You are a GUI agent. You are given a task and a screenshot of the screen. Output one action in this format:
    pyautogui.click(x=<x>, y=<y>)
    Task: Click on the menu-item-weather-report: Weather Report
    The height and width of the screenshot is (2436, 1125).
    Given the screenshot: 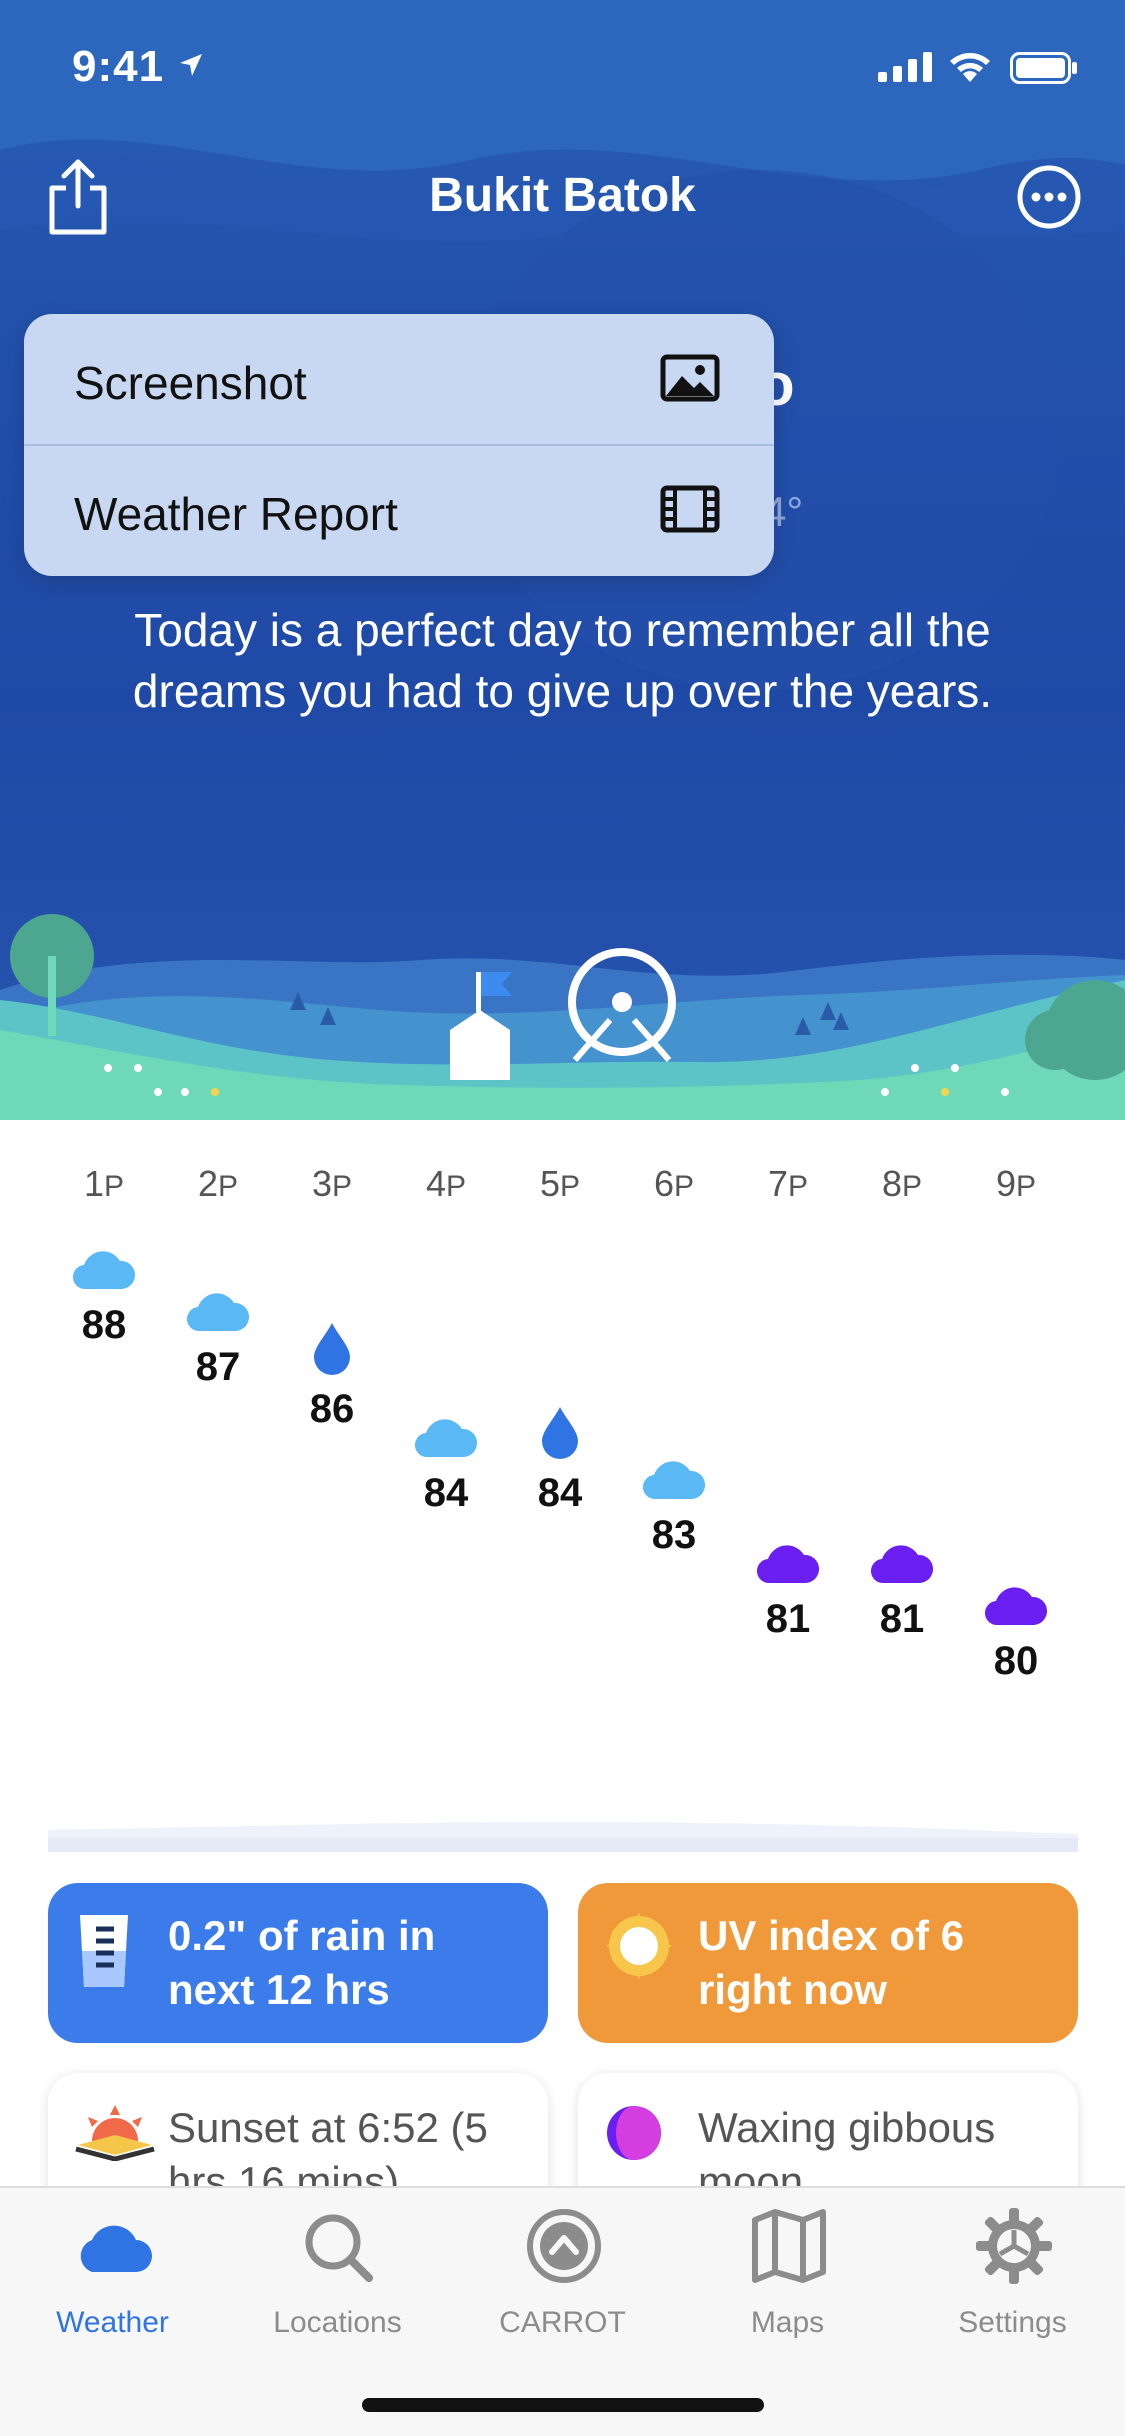 What is the action you would take?
    pyautogui.click(x=399, y=510)
    